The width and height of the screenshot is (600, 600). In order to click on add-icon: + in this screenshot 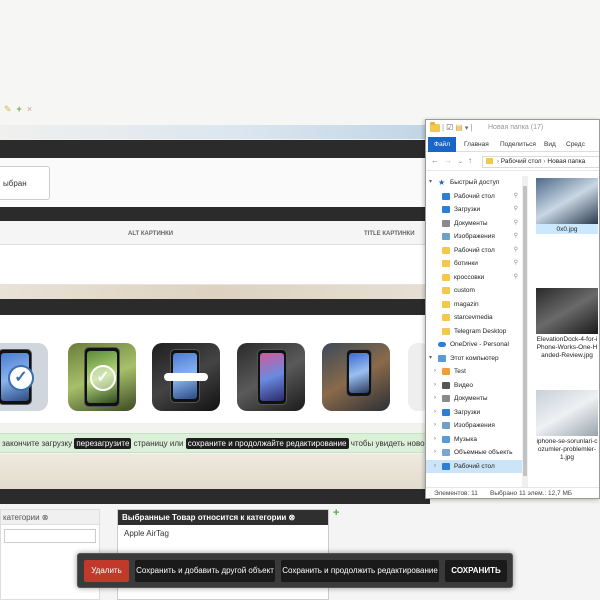, I will do `click(19, 109)`.